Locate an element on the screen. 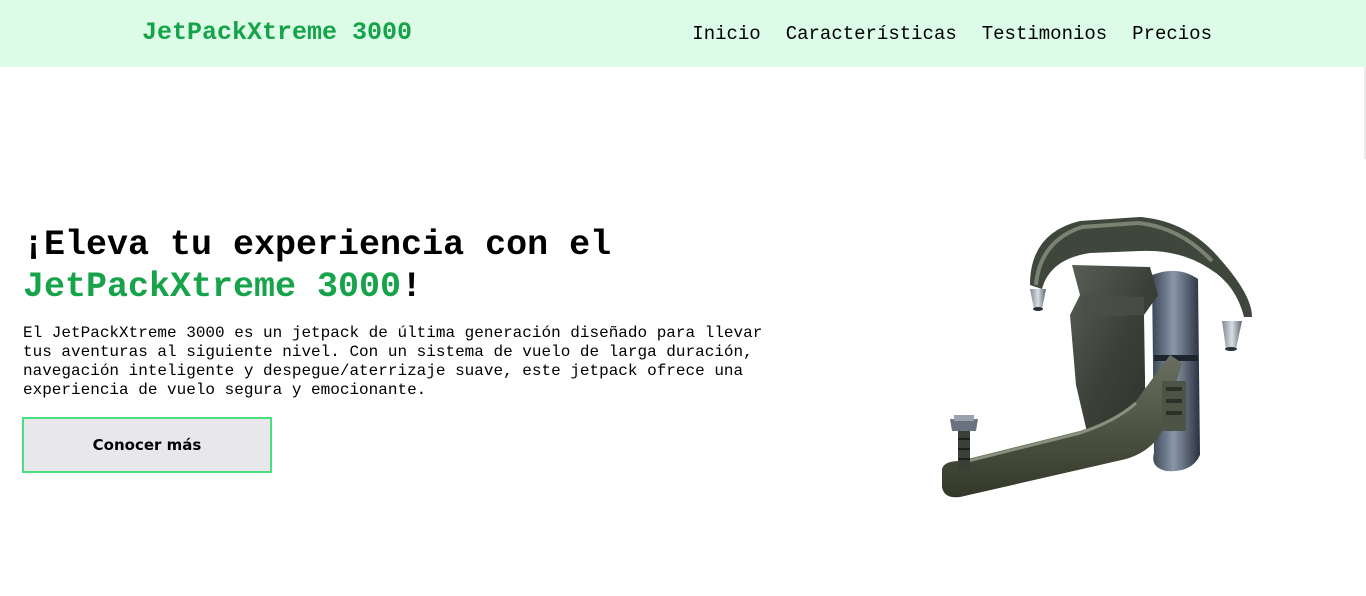 The height and width of the screenshot is (596, 1366). hero-title-prefix: ¡Eleva tu experiencia con el is located at coordinates (317, 245).